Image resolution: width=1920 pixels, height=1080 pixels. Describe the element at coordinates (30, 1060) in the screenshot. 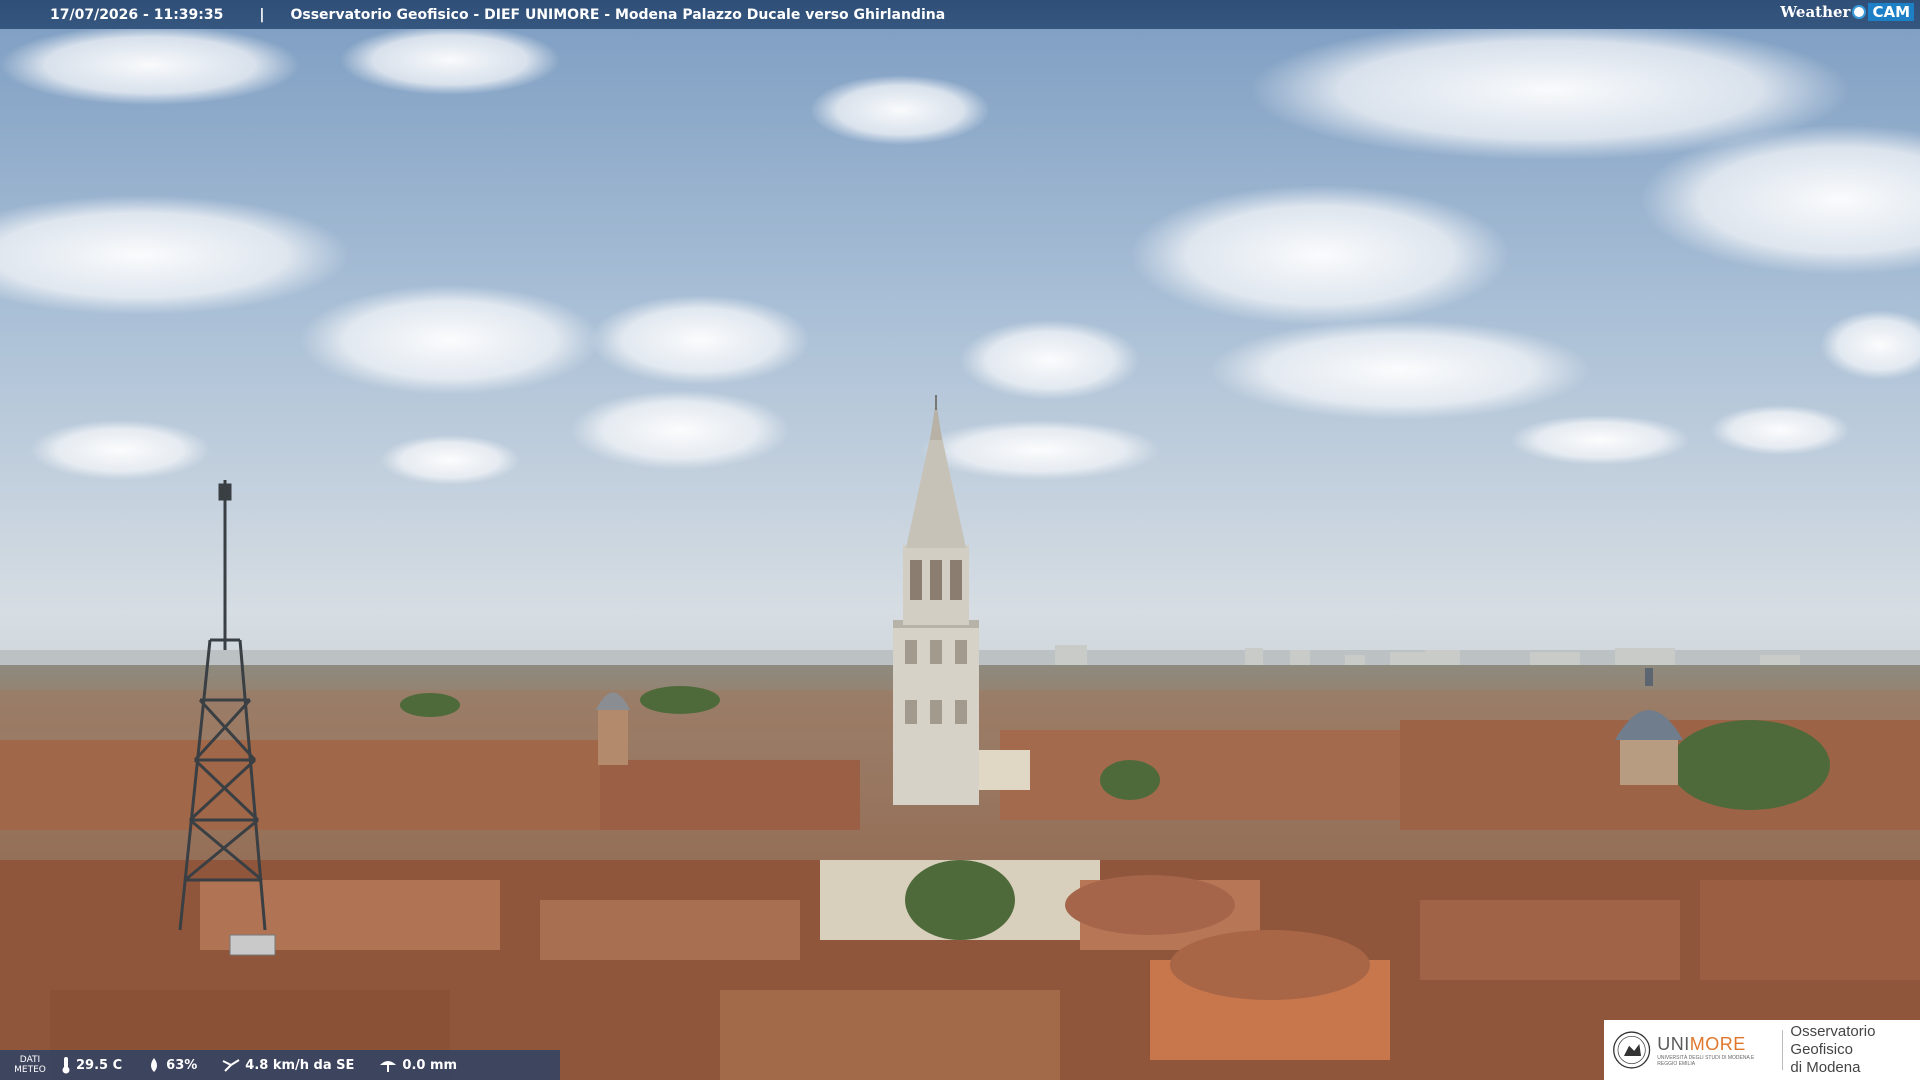

I see `meteo-label-line1: DATI` at that location.